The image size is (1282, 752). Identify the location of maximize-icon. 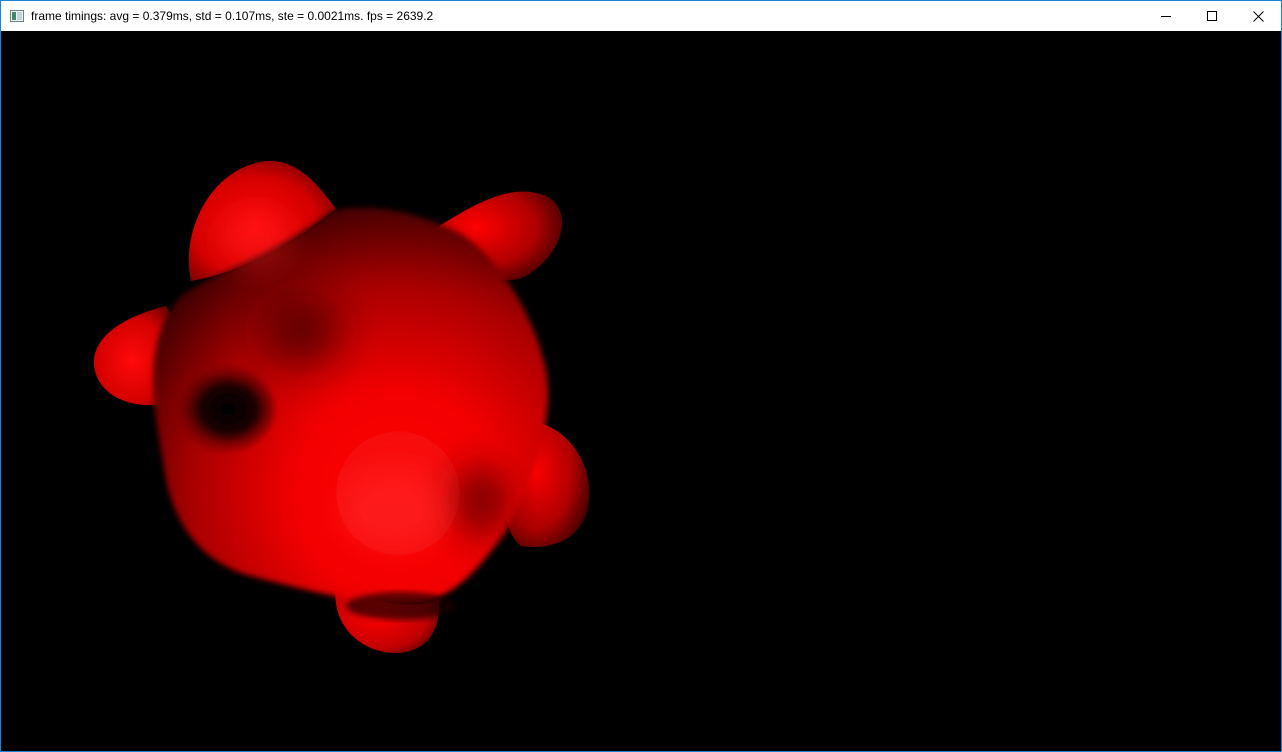
(1212, 16).